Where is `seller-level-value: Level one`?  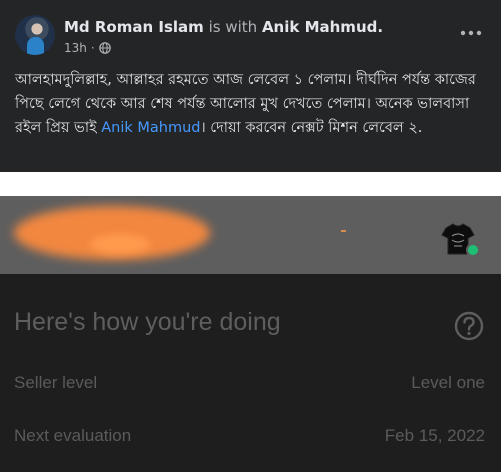 seller-level-value: Level one is located at coordinates (448, 382).